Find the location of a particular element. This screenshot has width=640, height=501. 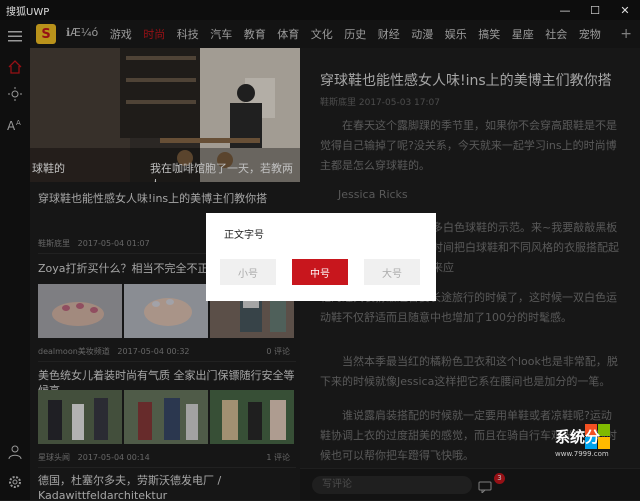

watermark-url: www.7999.com is located at coordinates (582, 454).